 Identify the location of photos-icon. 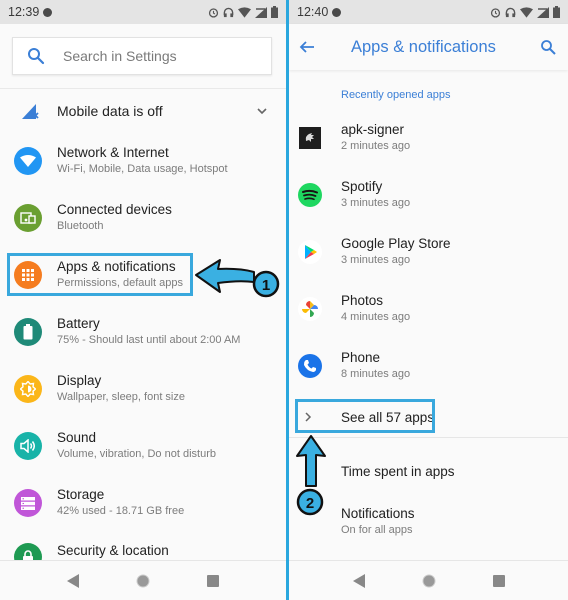
(310, 309).